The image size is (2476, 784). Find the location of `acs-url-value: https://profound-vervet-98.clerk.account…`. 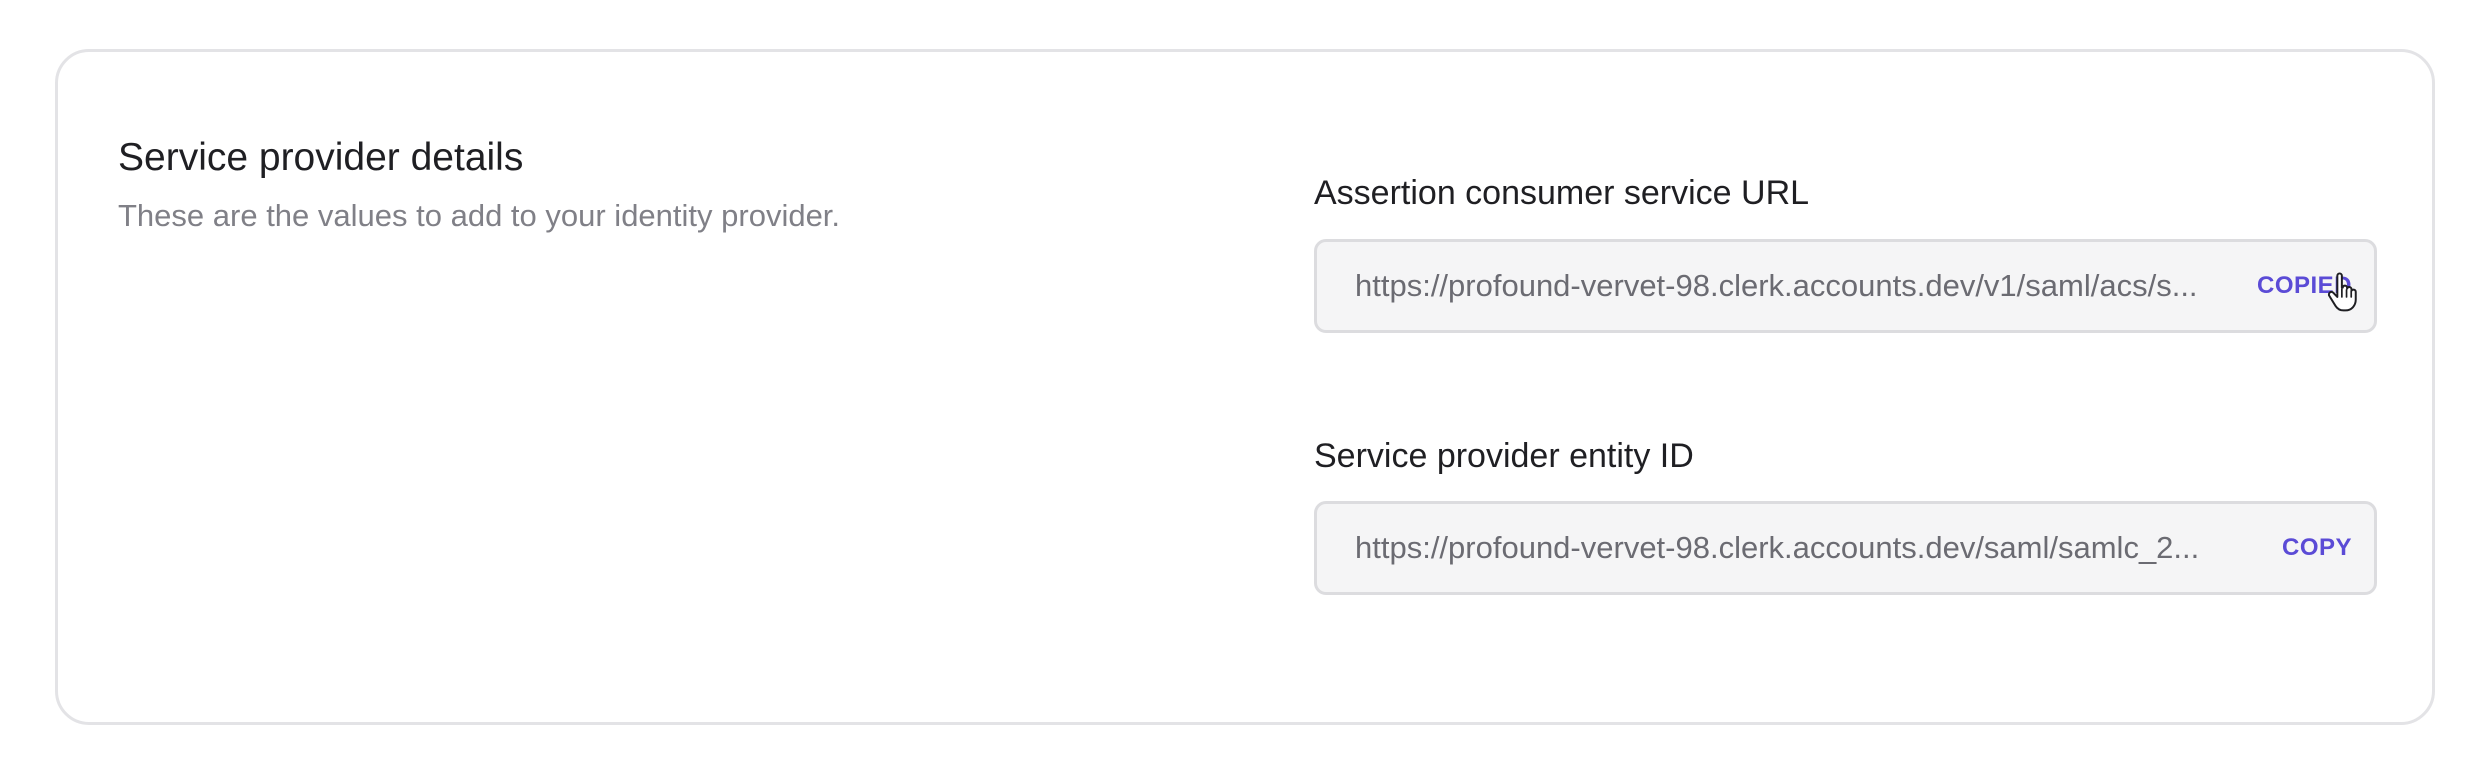

acs-url-value: https://profound-vervet-98.clerk.account… is located at coordinates (1776, 286).